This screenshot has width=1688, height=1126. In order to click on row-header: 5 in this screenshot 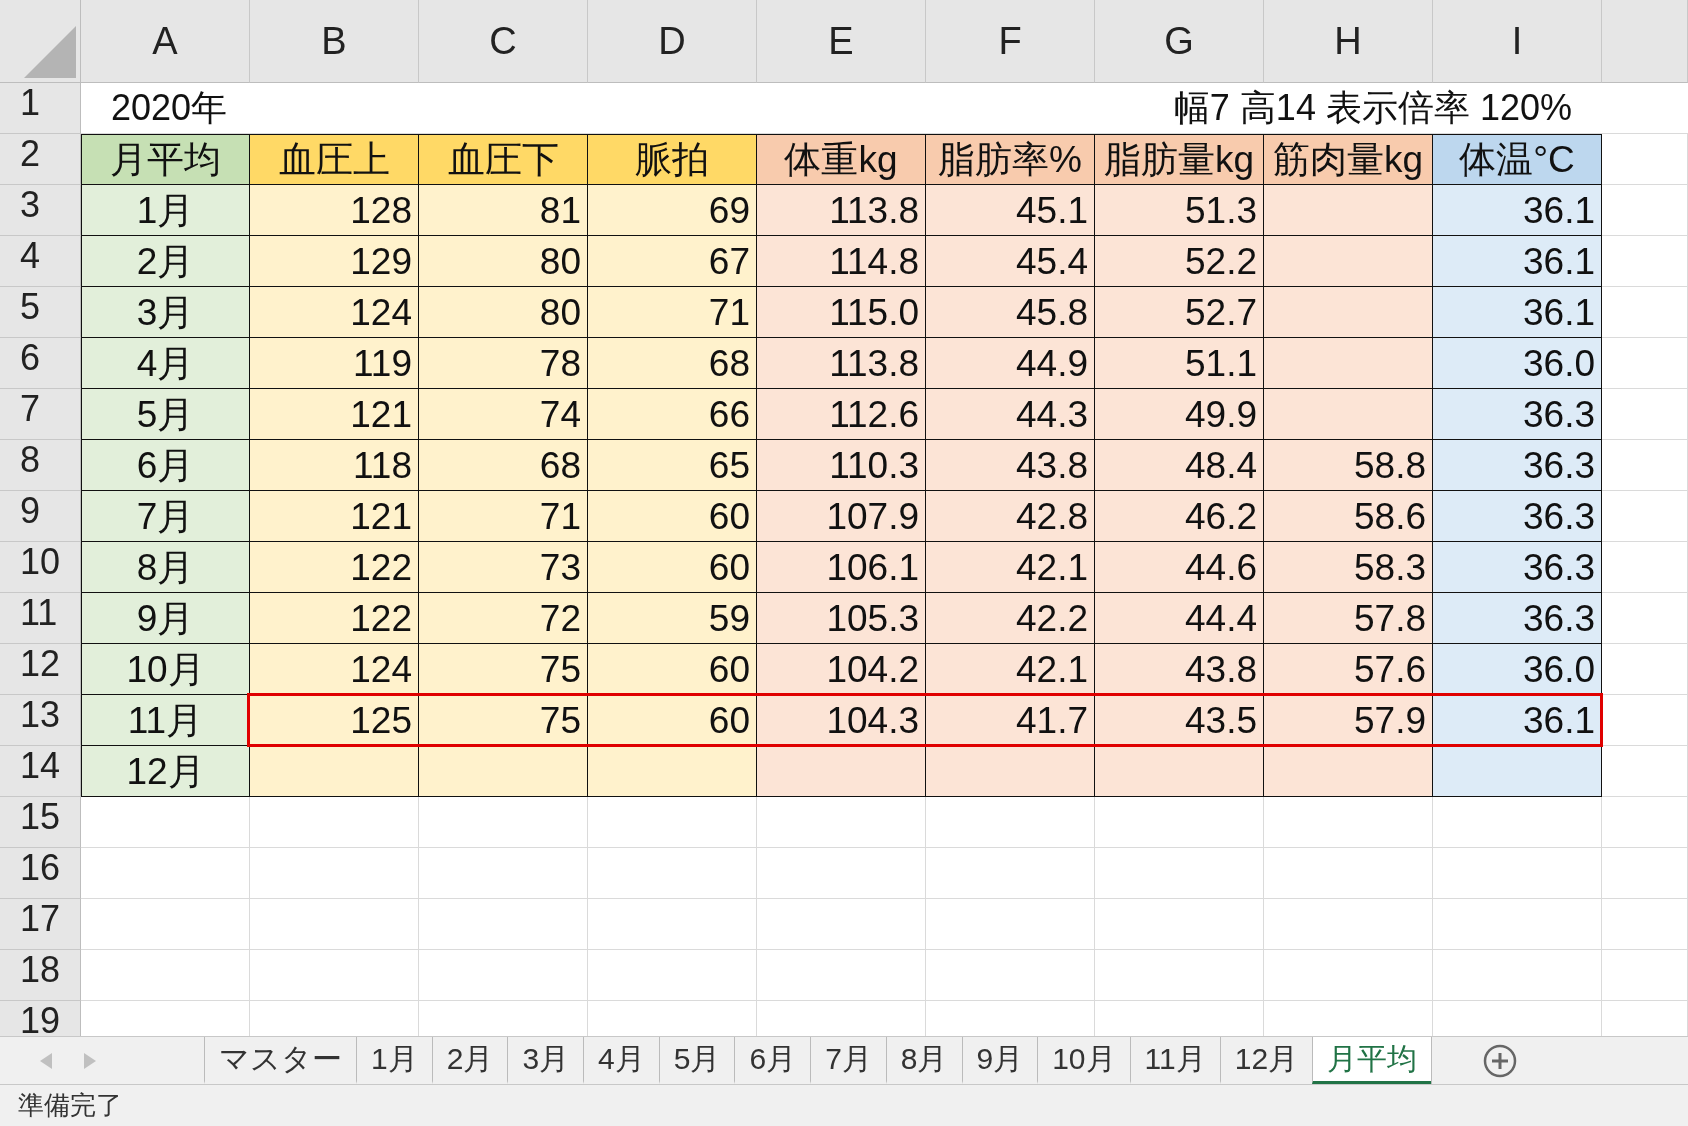, I will do `click(40, 312)`.